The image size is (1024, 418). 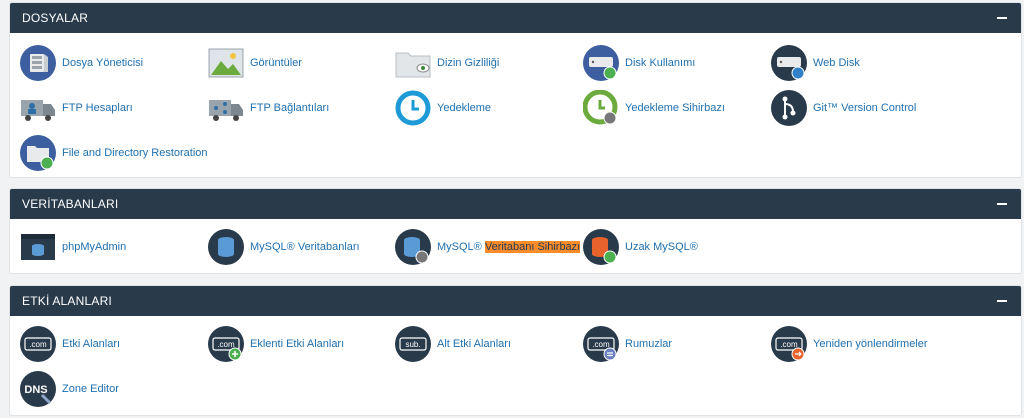 I want to click on addon-domains-link: .com Eklenti Etki Alanları, so click(x=276, y=344).